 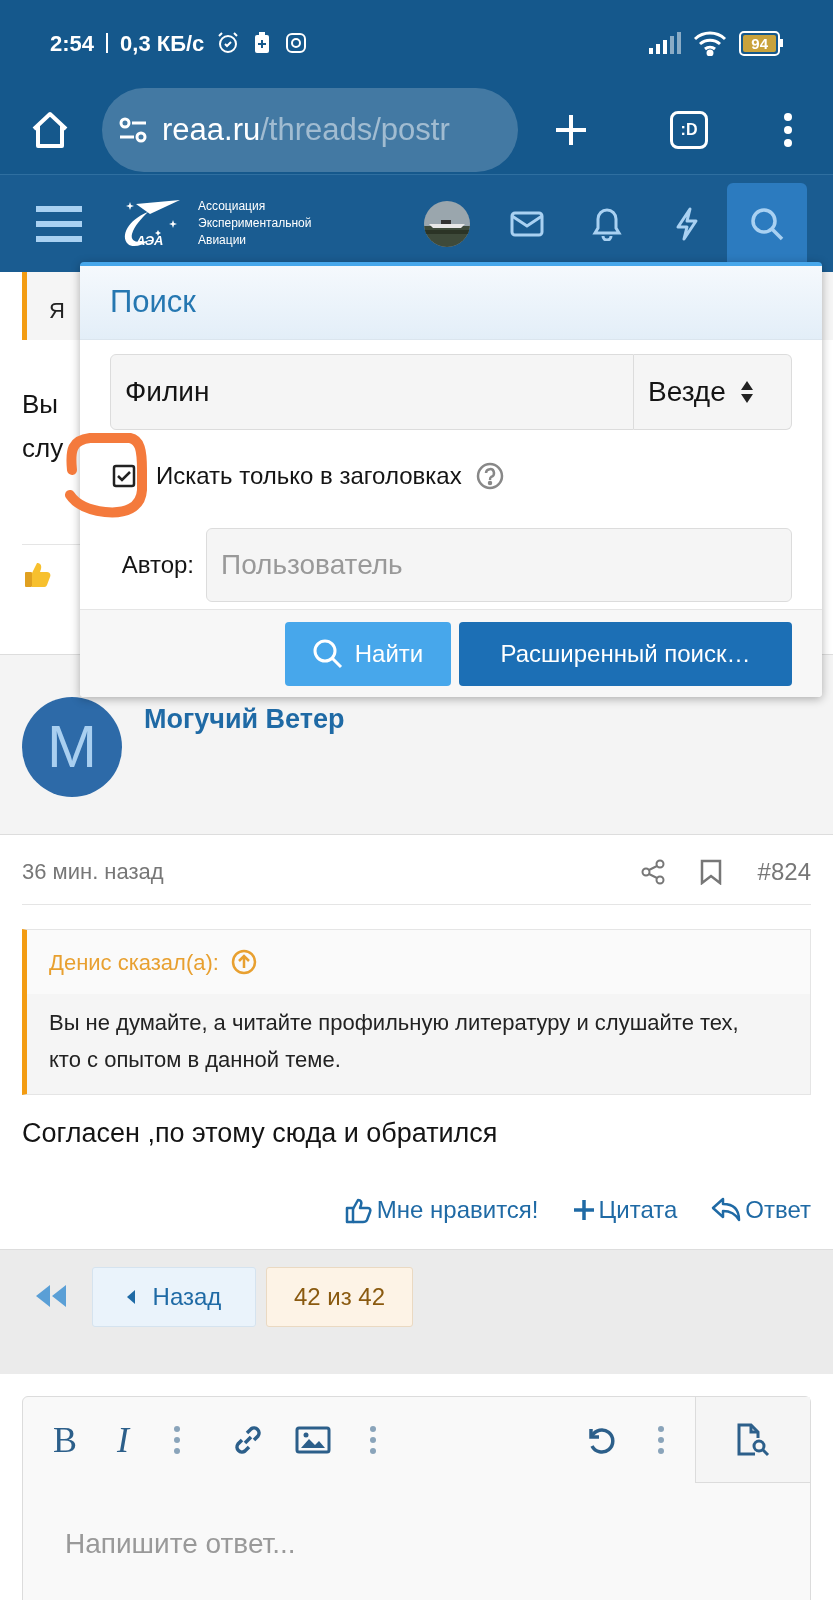 What do you see at coordinates (306, 129) in the screenshot?
I see `url-text: reaa.ru/threads/postr` at bounding box center [306, 129].